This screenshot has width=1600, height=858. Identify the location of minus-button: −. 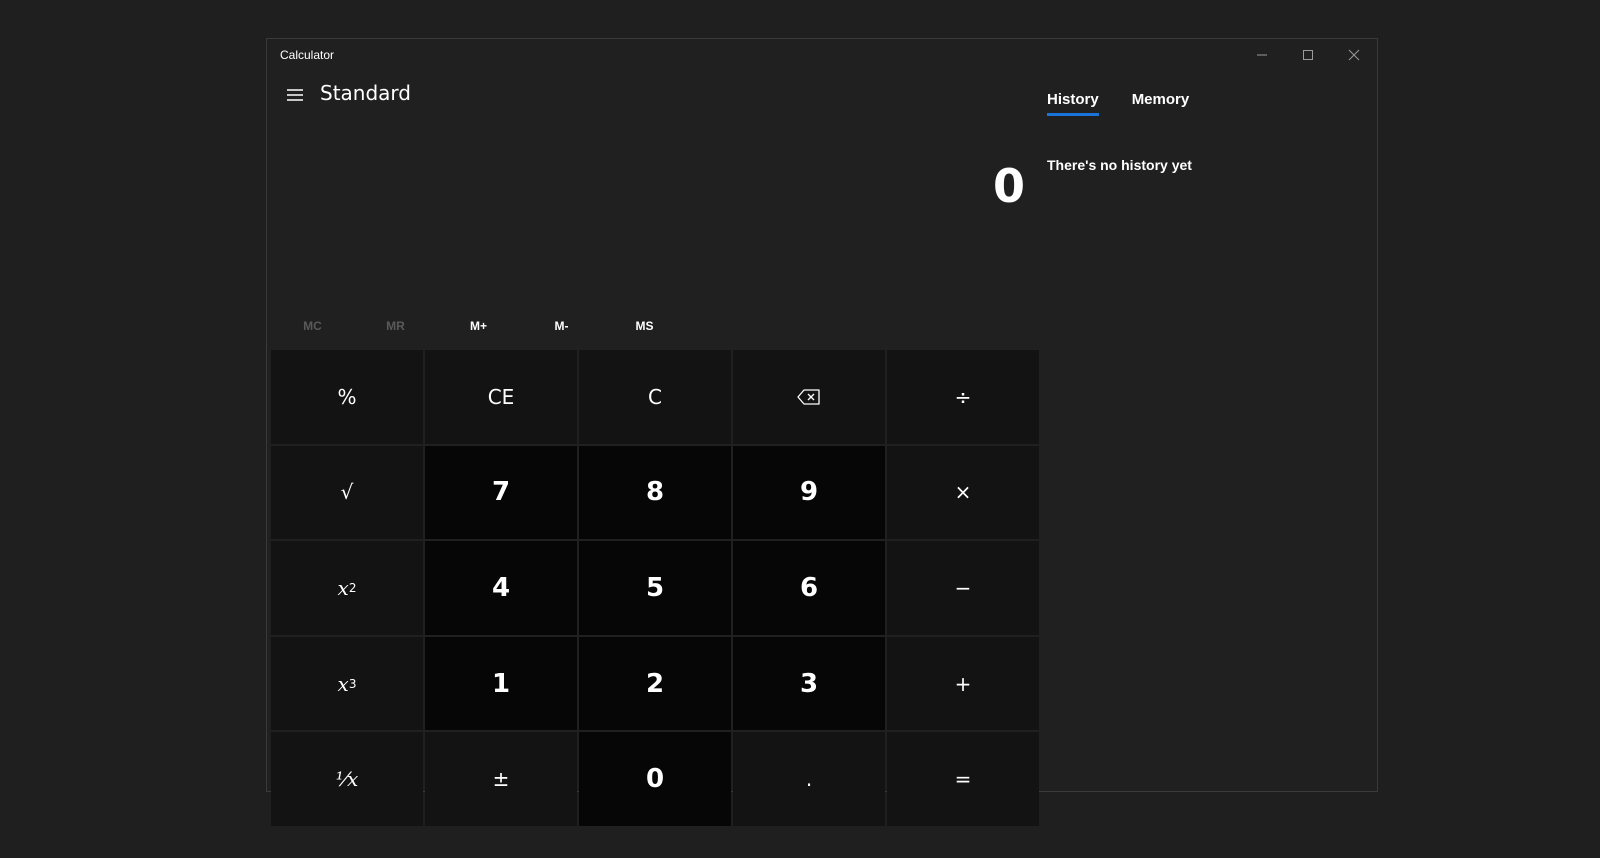
(963, 588).